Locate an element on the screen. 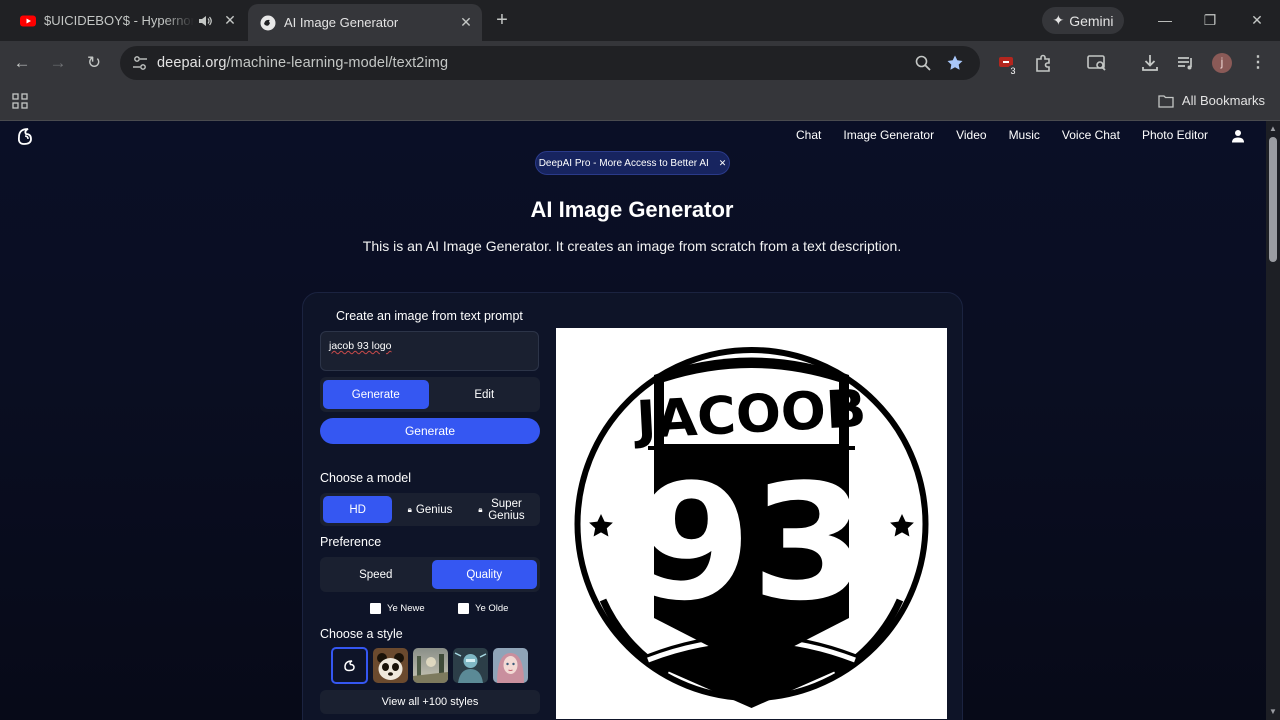 The image size is (1280, 720). style-portrait is located at coordinates (510, 665).